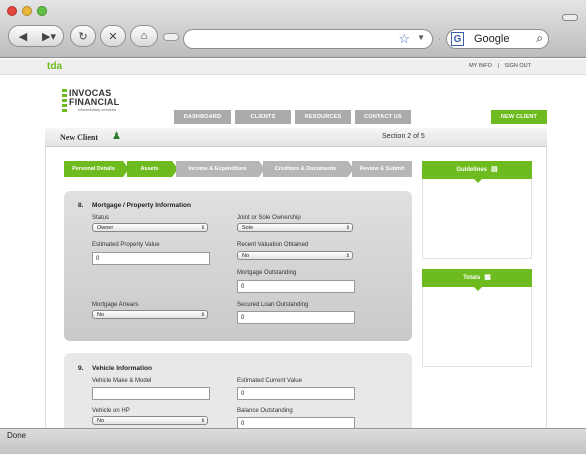  I want to click on new-client-button: NEW CLIENT, so click(519, 117).